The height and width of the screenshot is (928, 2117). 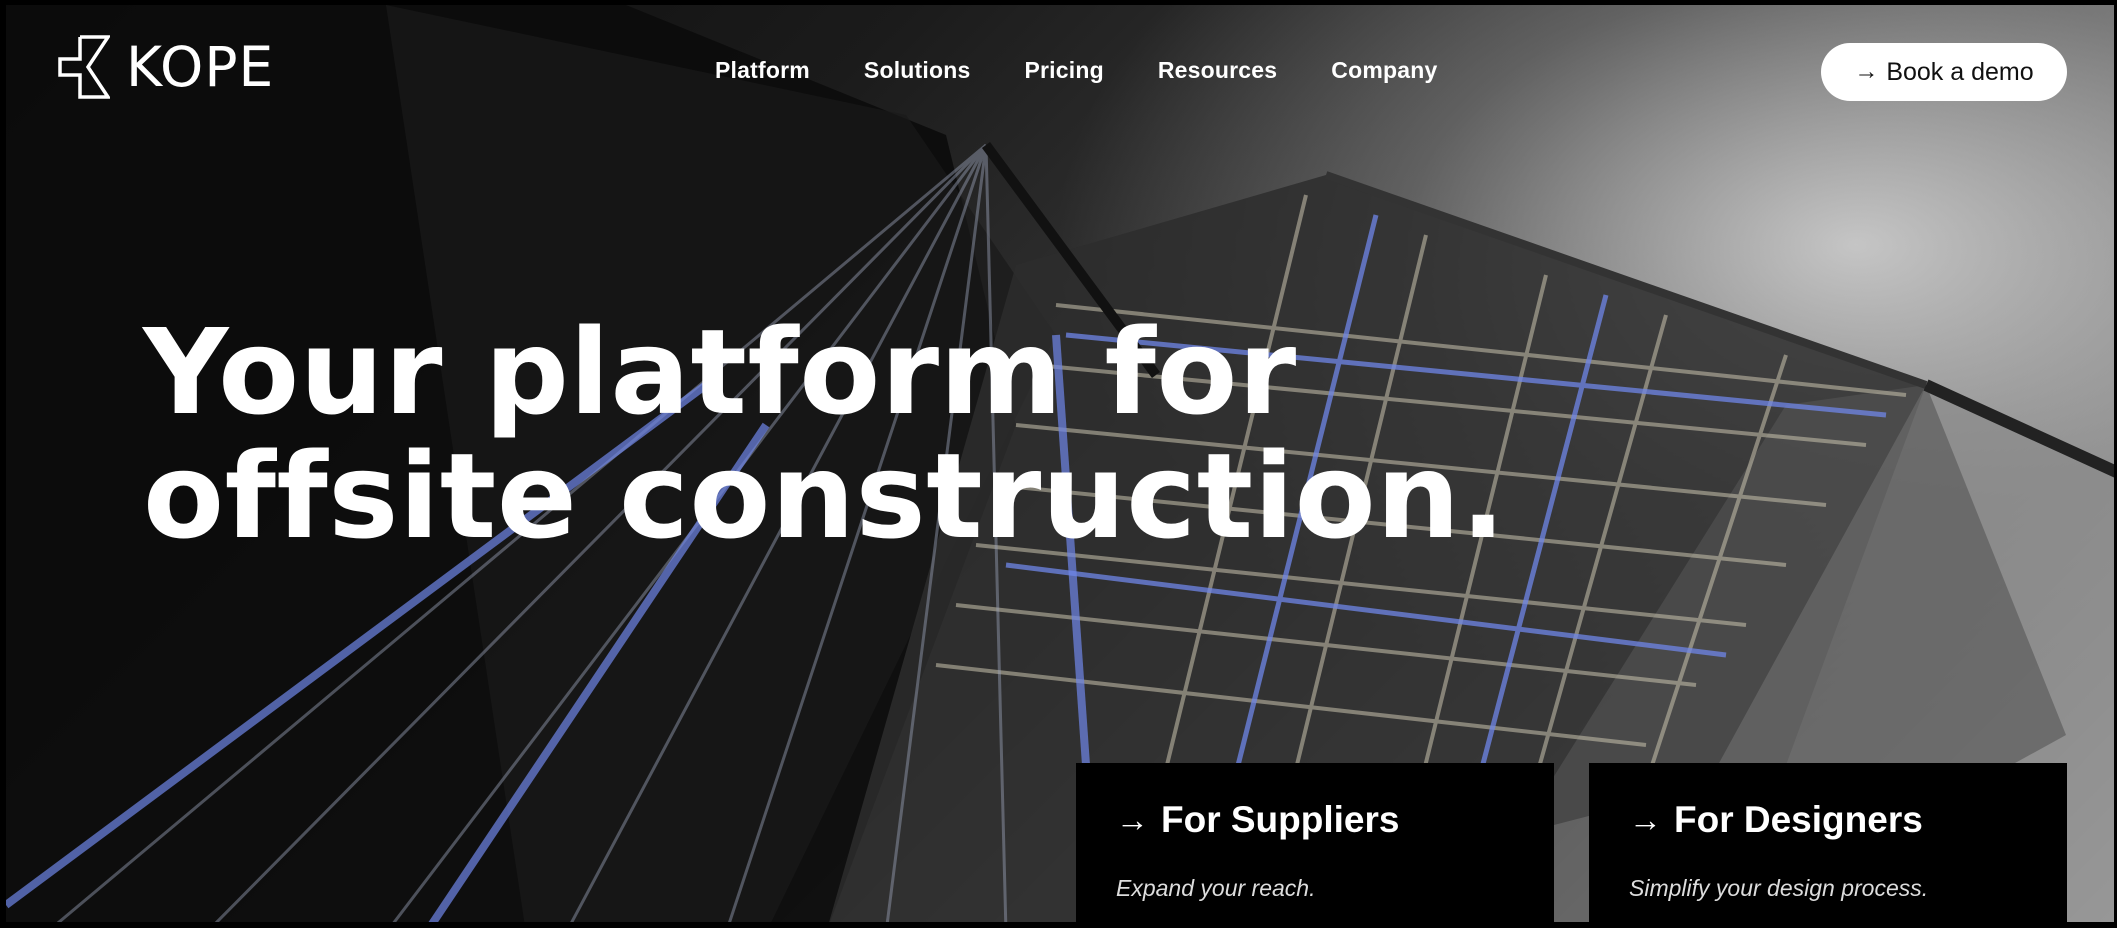 What do you see at coordinates (1779, 888) in the screenshot?
I see `card-subtitle: Simplify your design process.` at bounding box center [1779, 888].